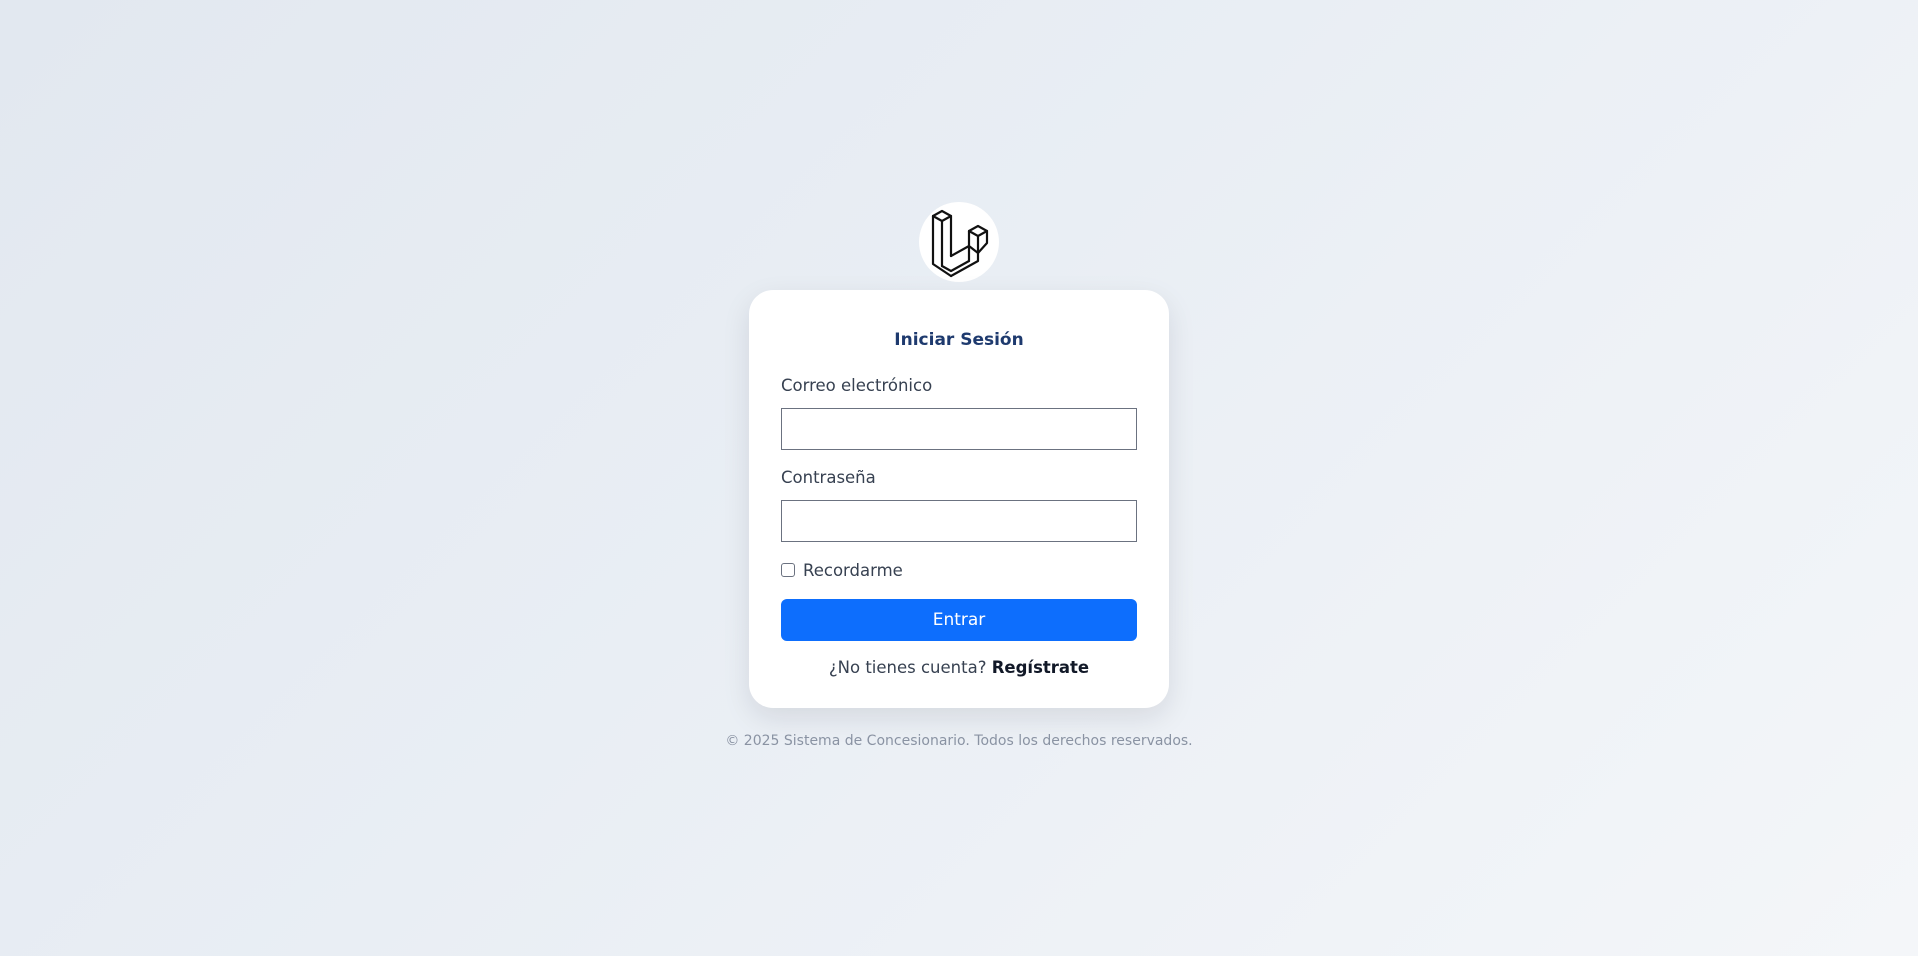 The image size is (1918, 956). Describe the element at coordinates (959, 570) in the screenshot. I see `remember-row: Recordarme` at that location.